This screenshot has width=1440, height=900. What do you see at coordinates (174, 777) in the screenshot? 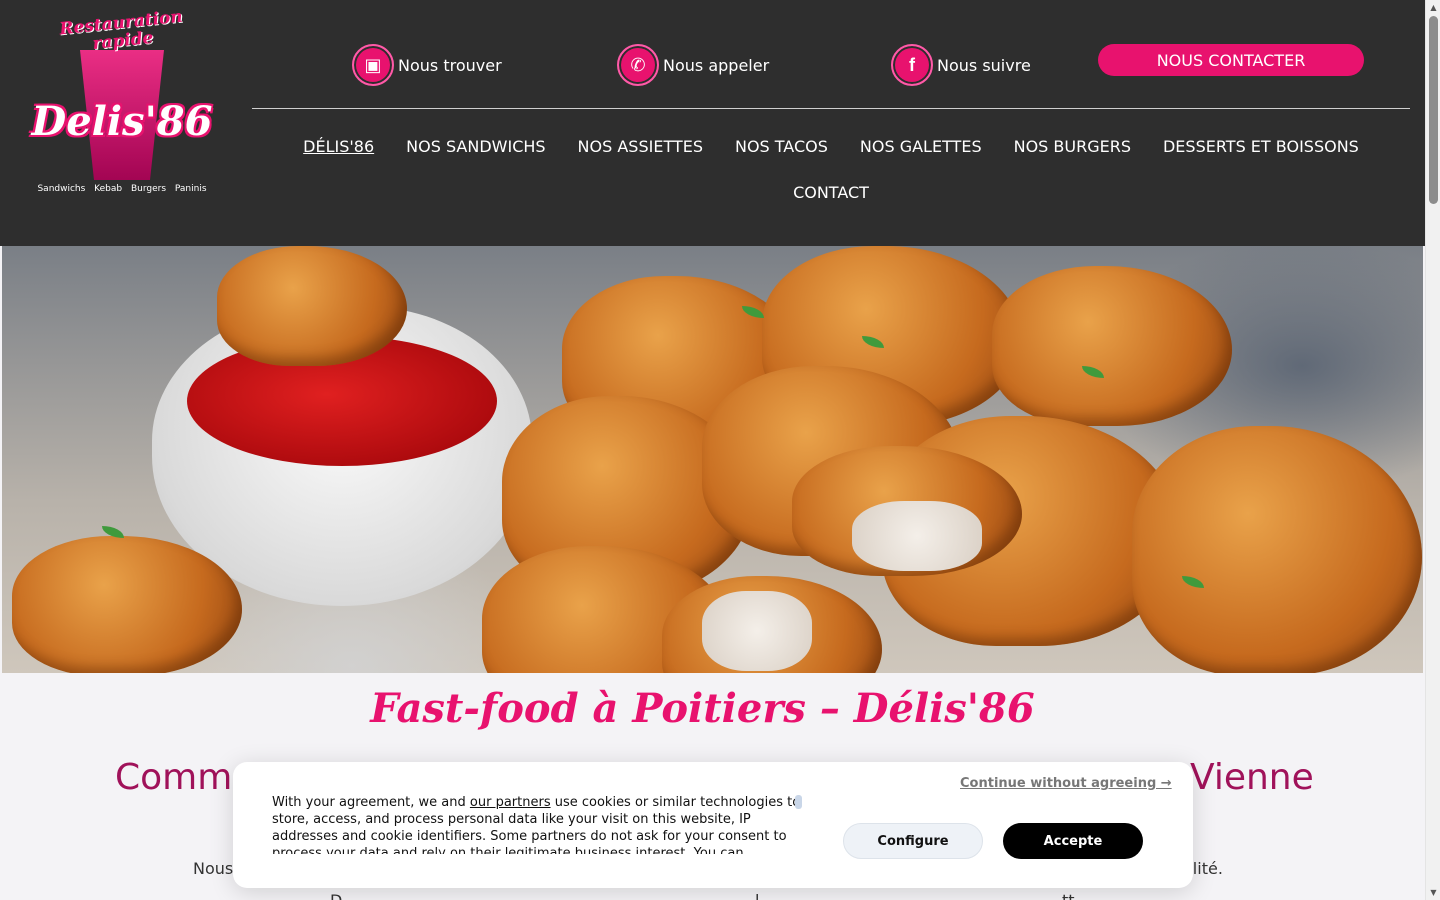
I see `heading-left-fragment: Comm` at bounding box center [174, 777].